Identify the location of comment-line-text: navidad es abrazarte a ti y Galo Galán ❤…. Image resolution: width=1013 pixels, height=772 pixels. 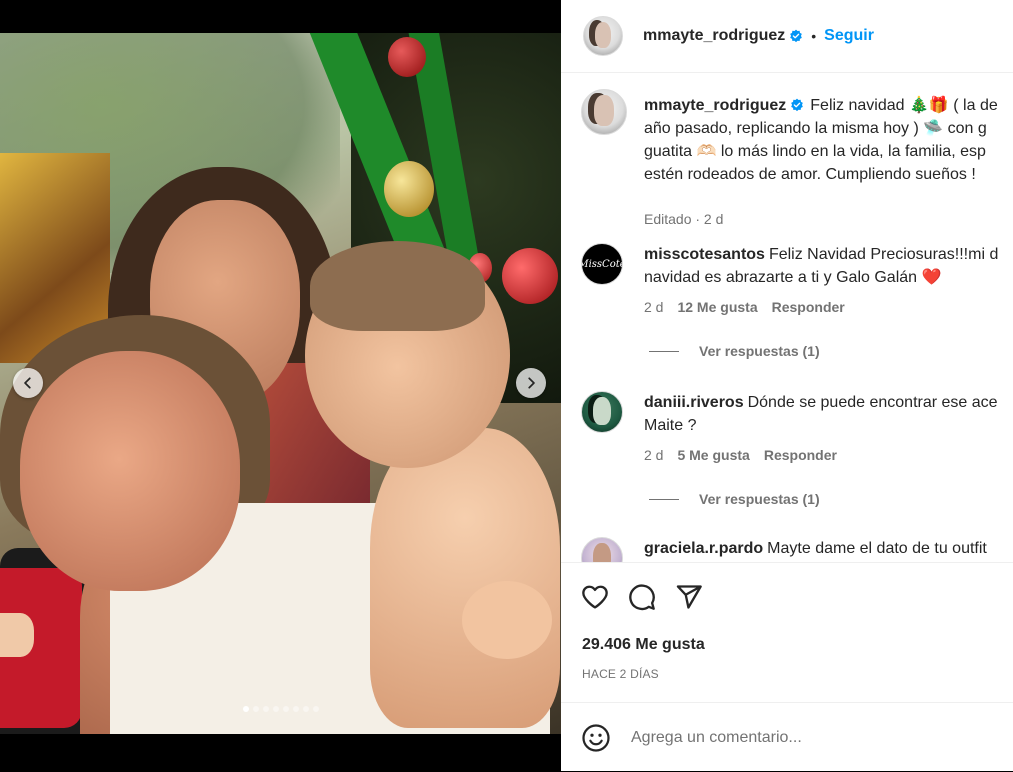
(793, 277).